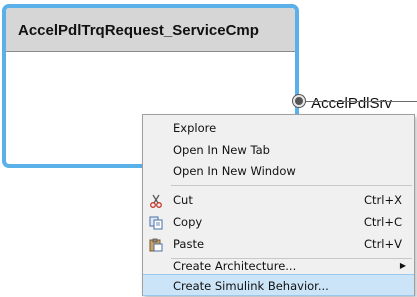  Describe the element at coordinates (183, 200) in the screenshot. I see `menu-item-label: Cut` at that location.